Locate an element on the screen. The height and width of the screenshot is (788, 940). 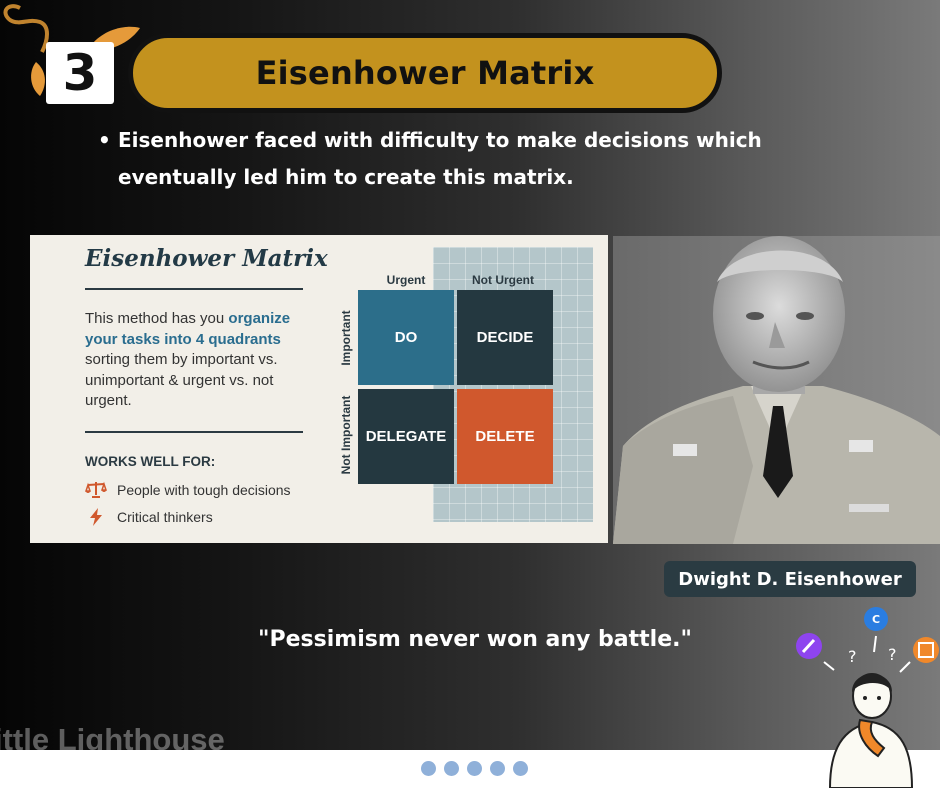
column-header-urgent: Urgent is located at coordinates (406, 280).